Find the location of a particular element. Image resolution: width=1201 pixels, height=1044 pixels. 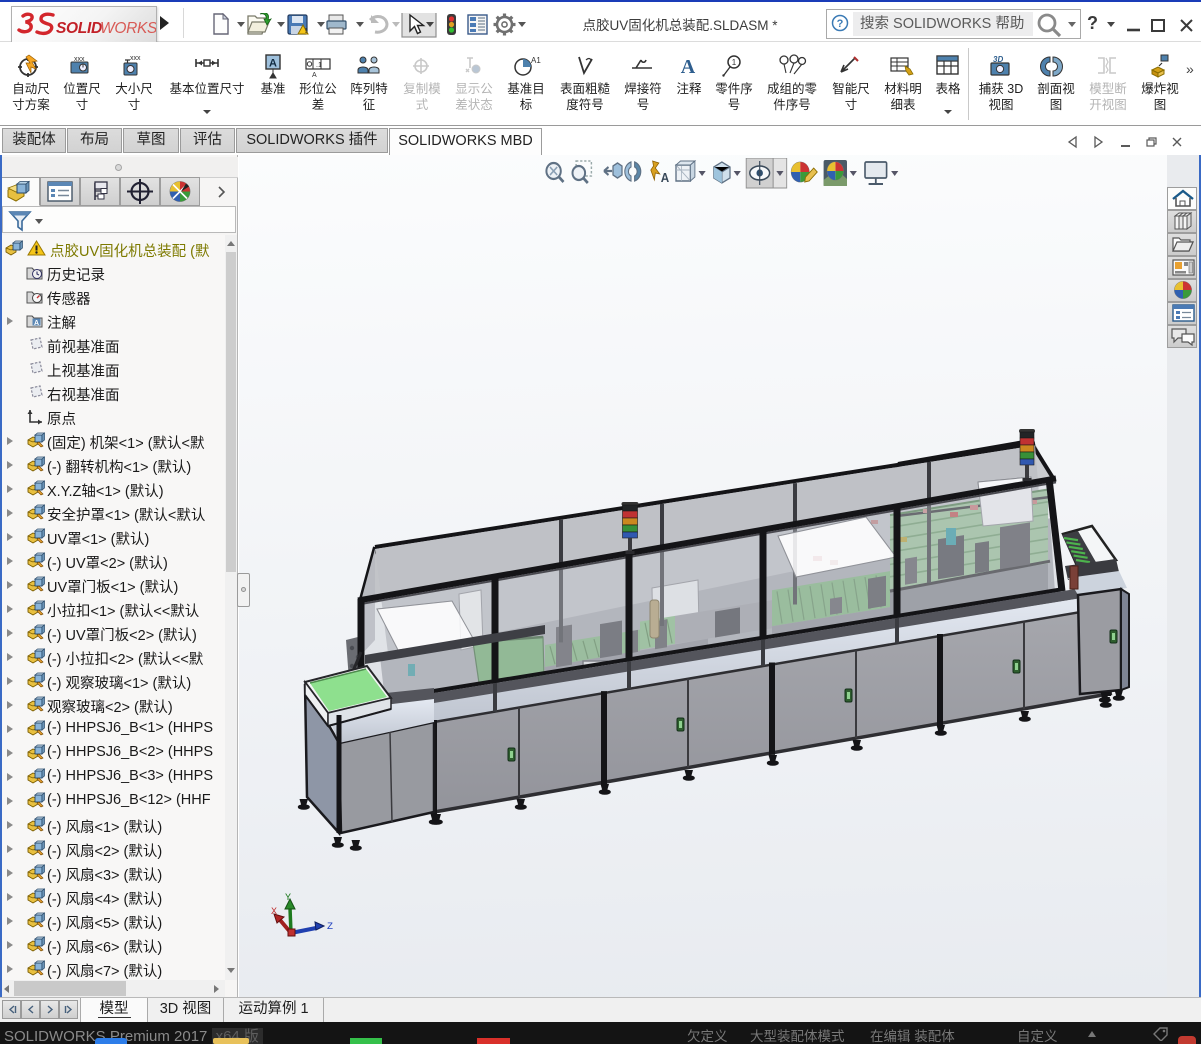

svg-text: SOLID is located at coordinates (79, 28).